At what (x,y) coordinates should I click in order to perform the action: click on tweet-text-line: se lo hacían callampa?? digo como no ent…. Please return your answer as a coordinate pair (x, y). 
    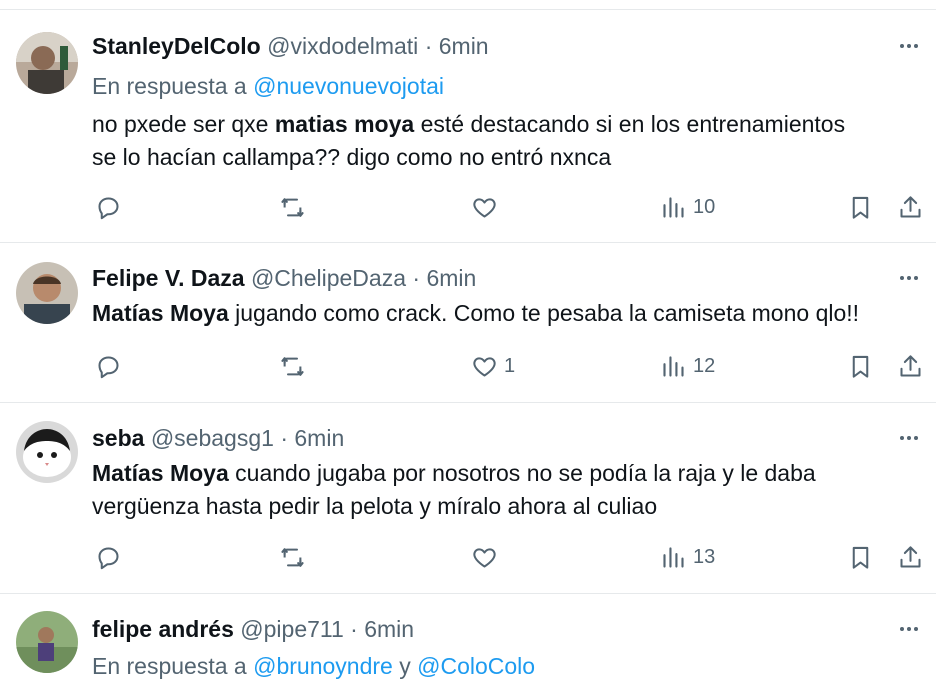
    Looking at the image, I should click on (352, 157).